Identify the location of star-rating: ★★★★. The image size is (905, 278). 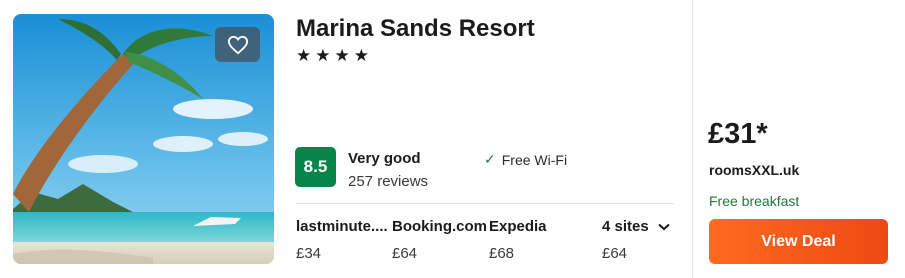
(334, 55).